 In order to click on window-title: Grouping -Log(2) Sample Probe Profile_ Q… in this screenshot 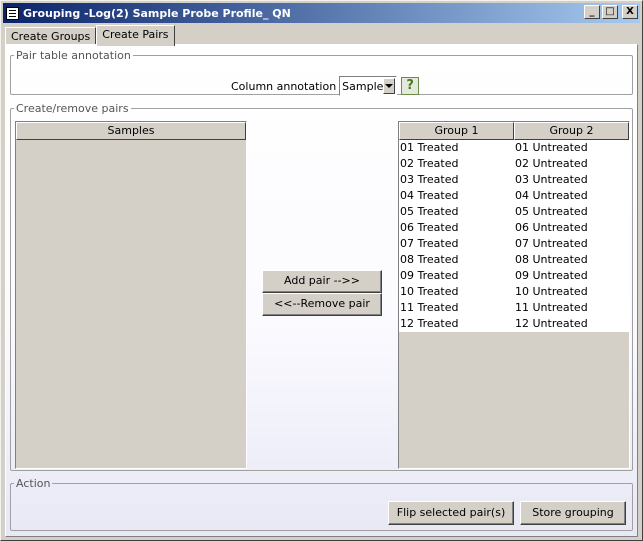, I will do `click(157, 13)`.